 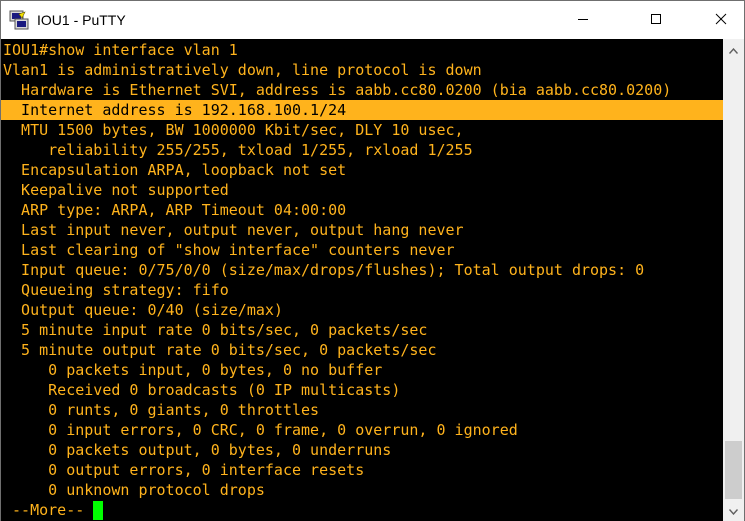 I want to click on scroll-up-button, so click(x=733, y=49).